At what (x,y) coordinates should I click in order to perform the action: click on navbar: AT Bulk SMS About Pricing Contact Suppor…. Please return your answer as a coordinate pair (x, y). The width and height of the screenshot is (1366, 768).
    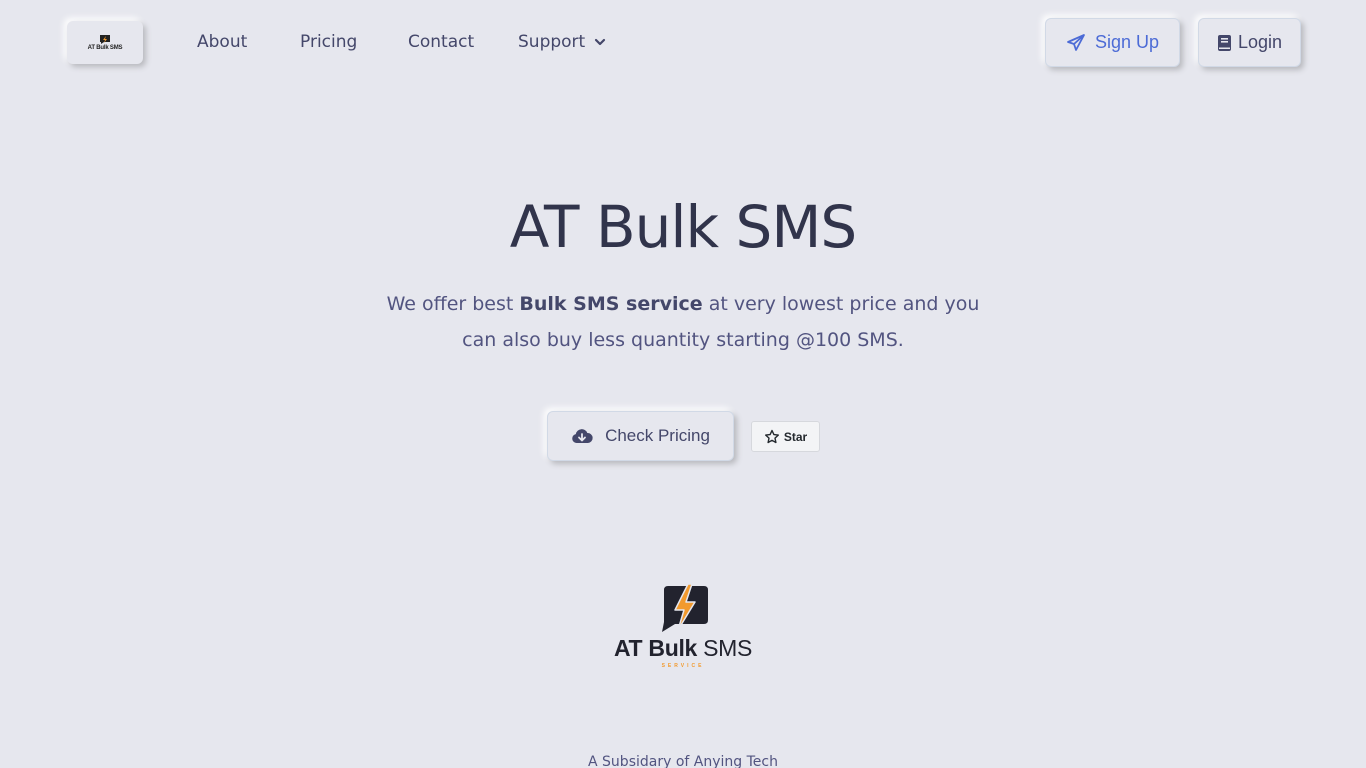
    Looking at the image, I should click on (683, 43).